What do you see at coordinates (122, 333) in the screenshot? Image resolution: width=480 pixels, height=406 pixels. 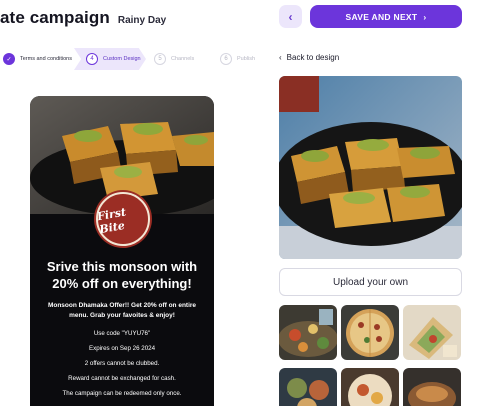 I see `preview-line: Use code "YUYU76"` at bounding box center [122, 333].